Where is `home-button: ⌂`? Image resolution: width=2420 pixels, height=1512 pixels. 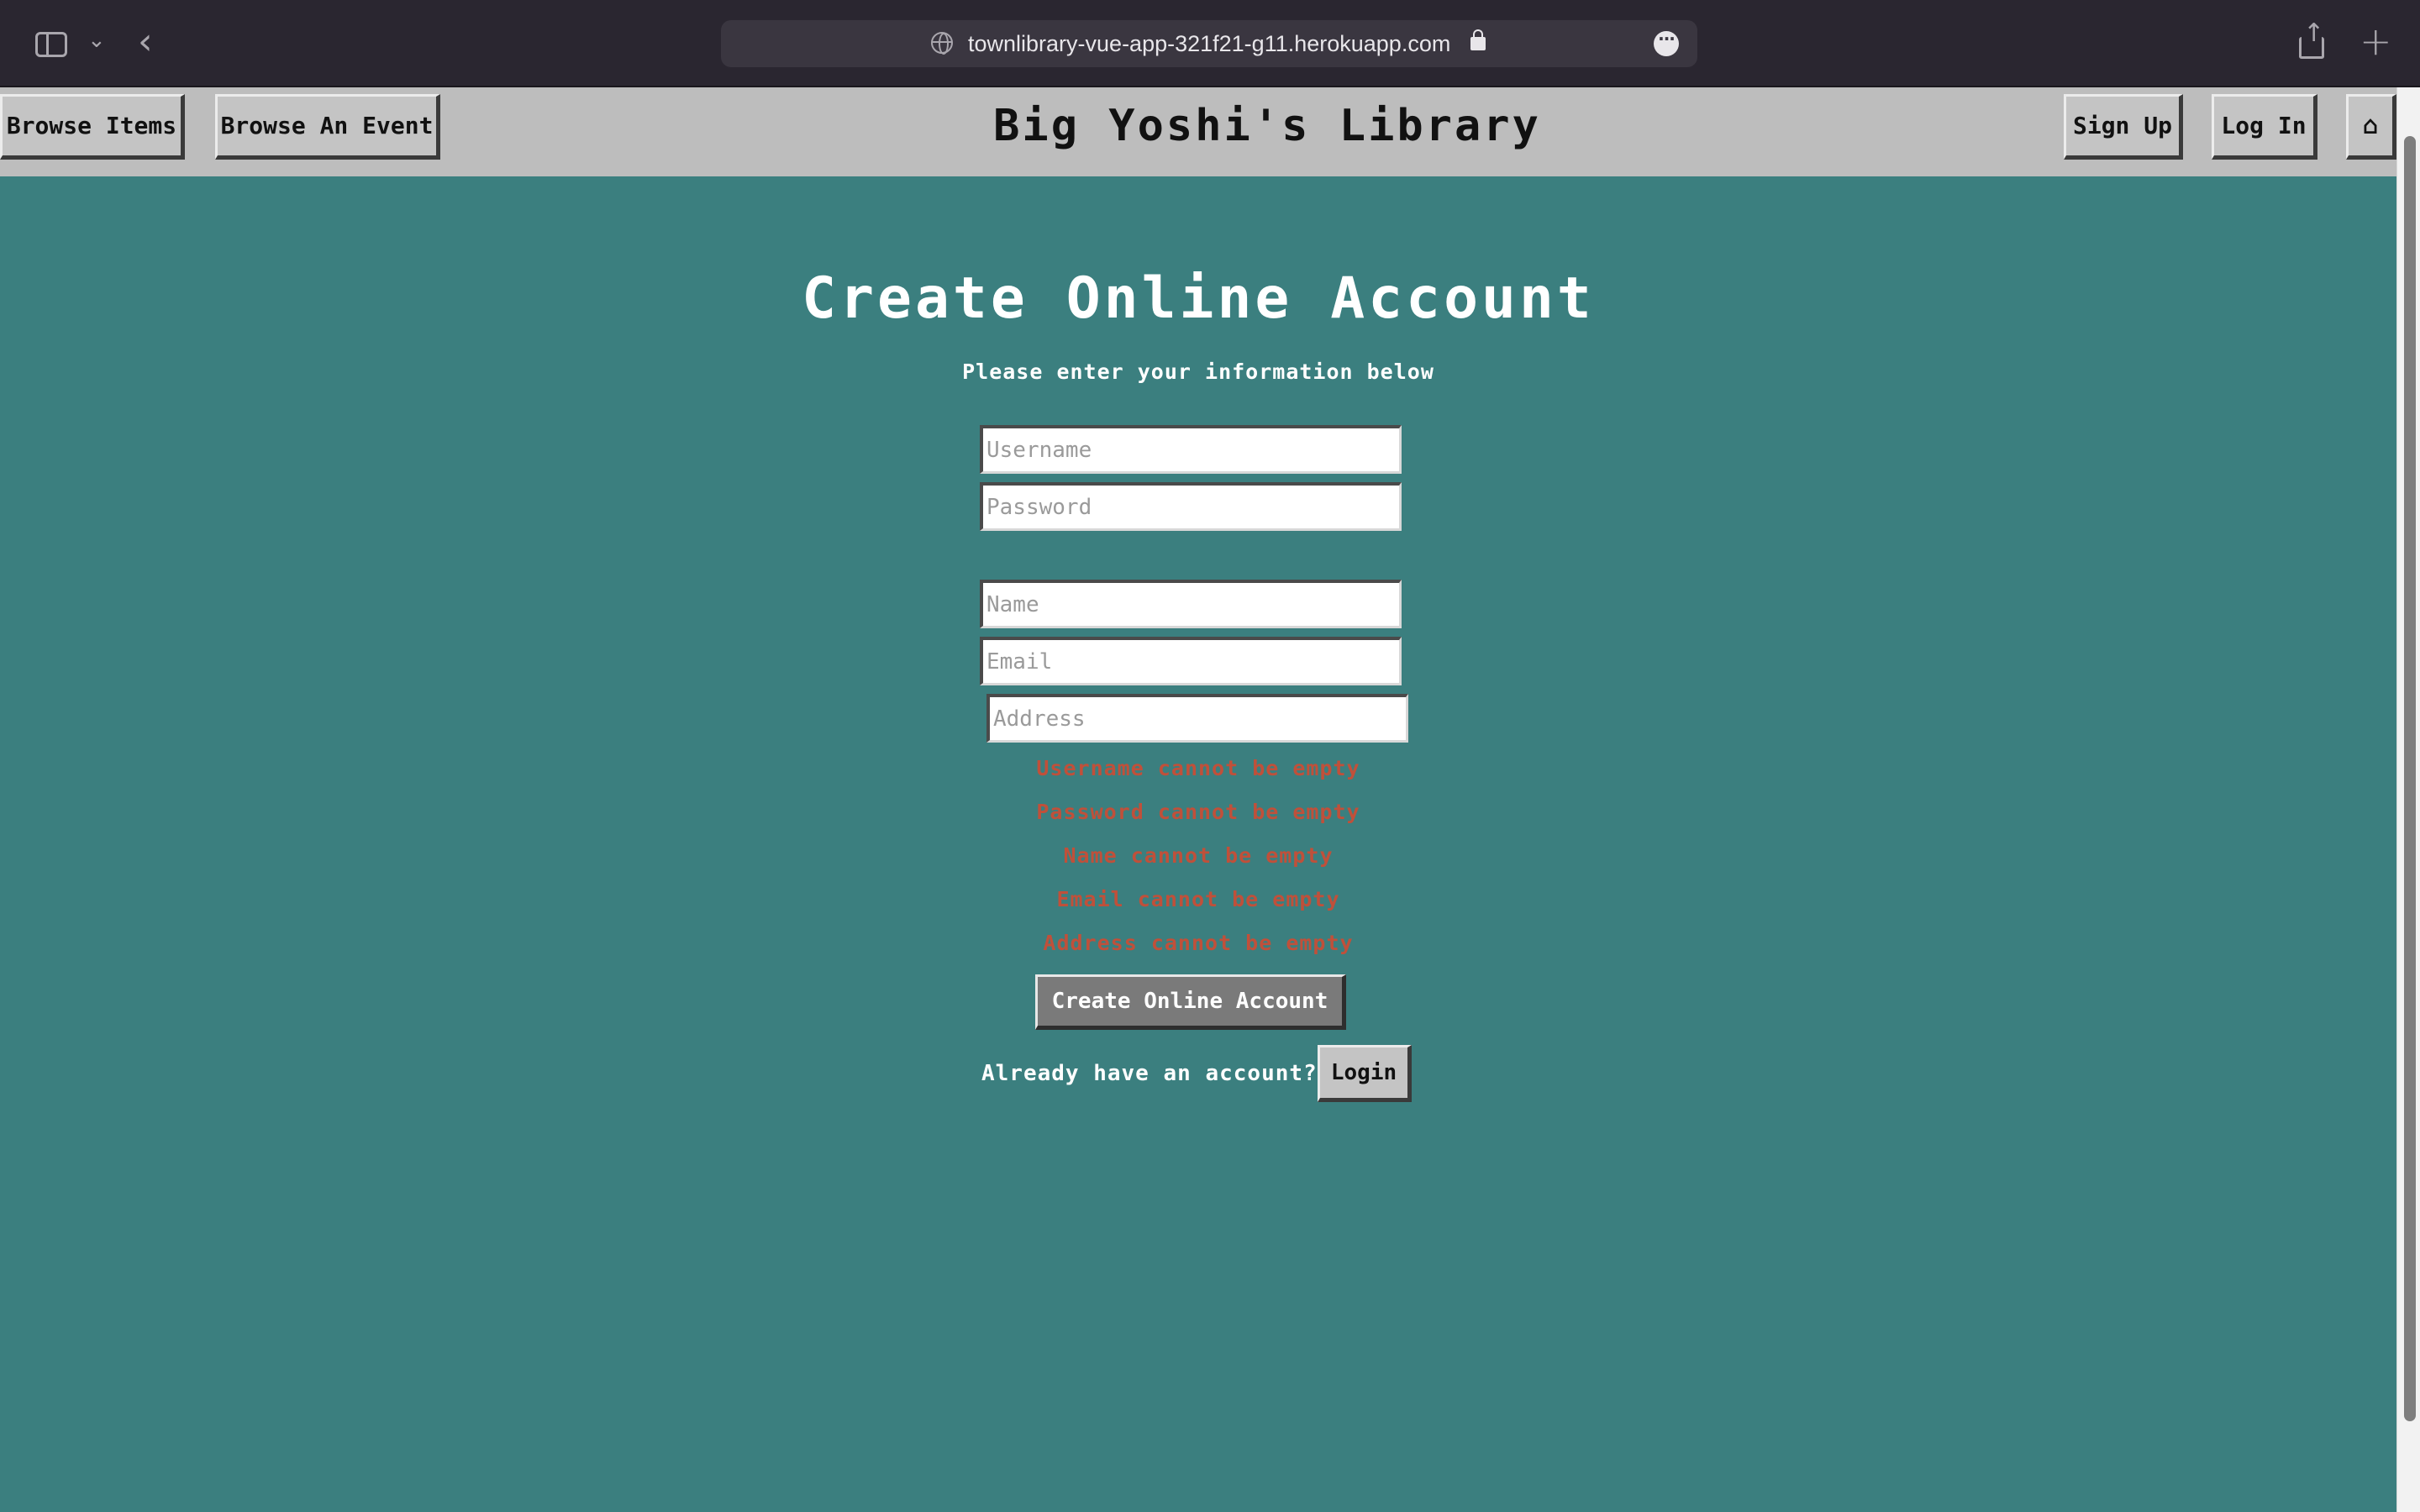
home-button: ⌂ is located at coordinates (2371, 127).